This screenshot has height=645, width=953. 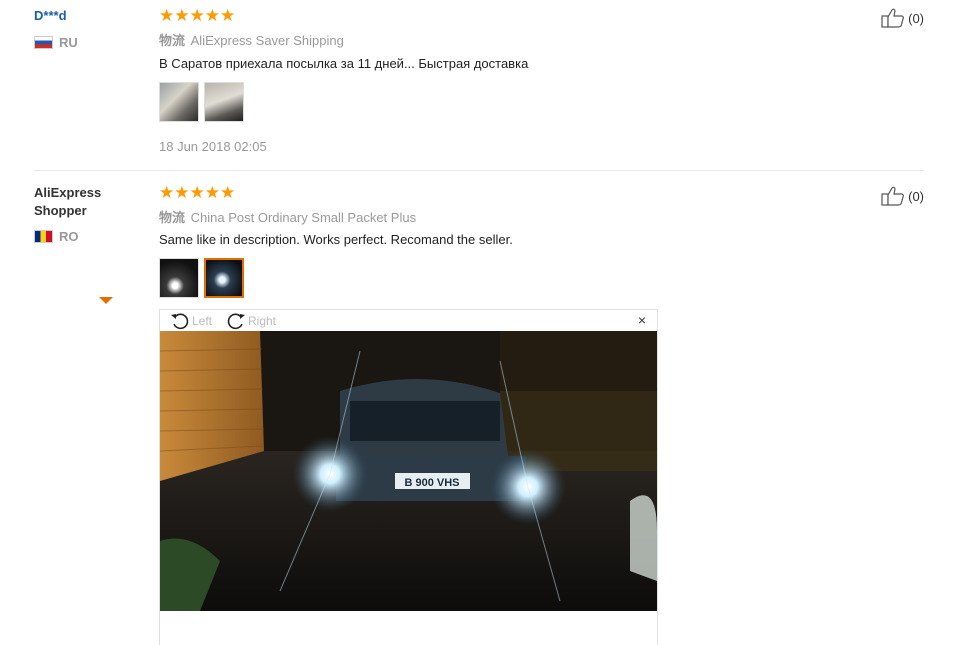 I want to click on selected-photo-pointer, so click(x=106, y=300).